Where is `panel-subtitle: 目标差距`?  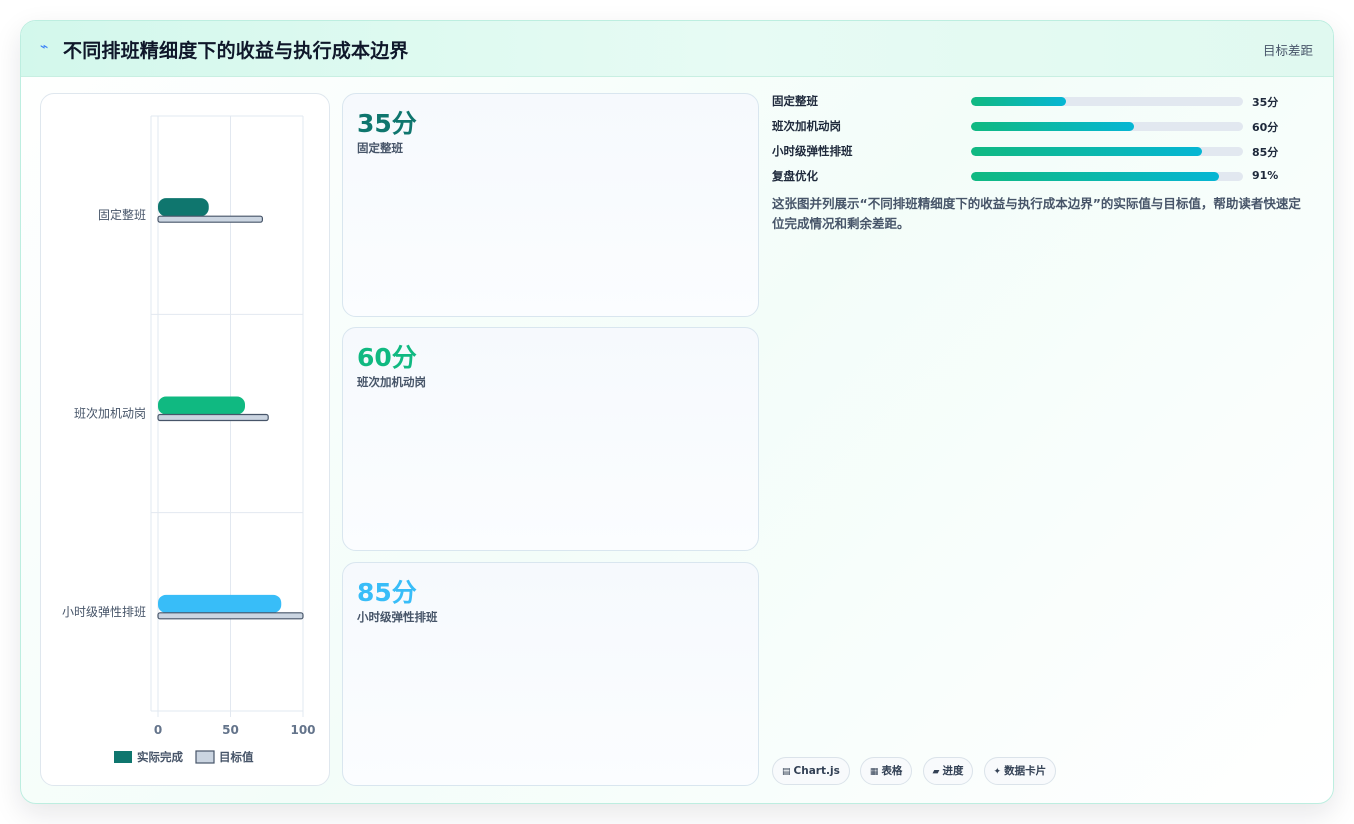
panel-subtitle: 目标差距 is located at coordinates (1287, 50).